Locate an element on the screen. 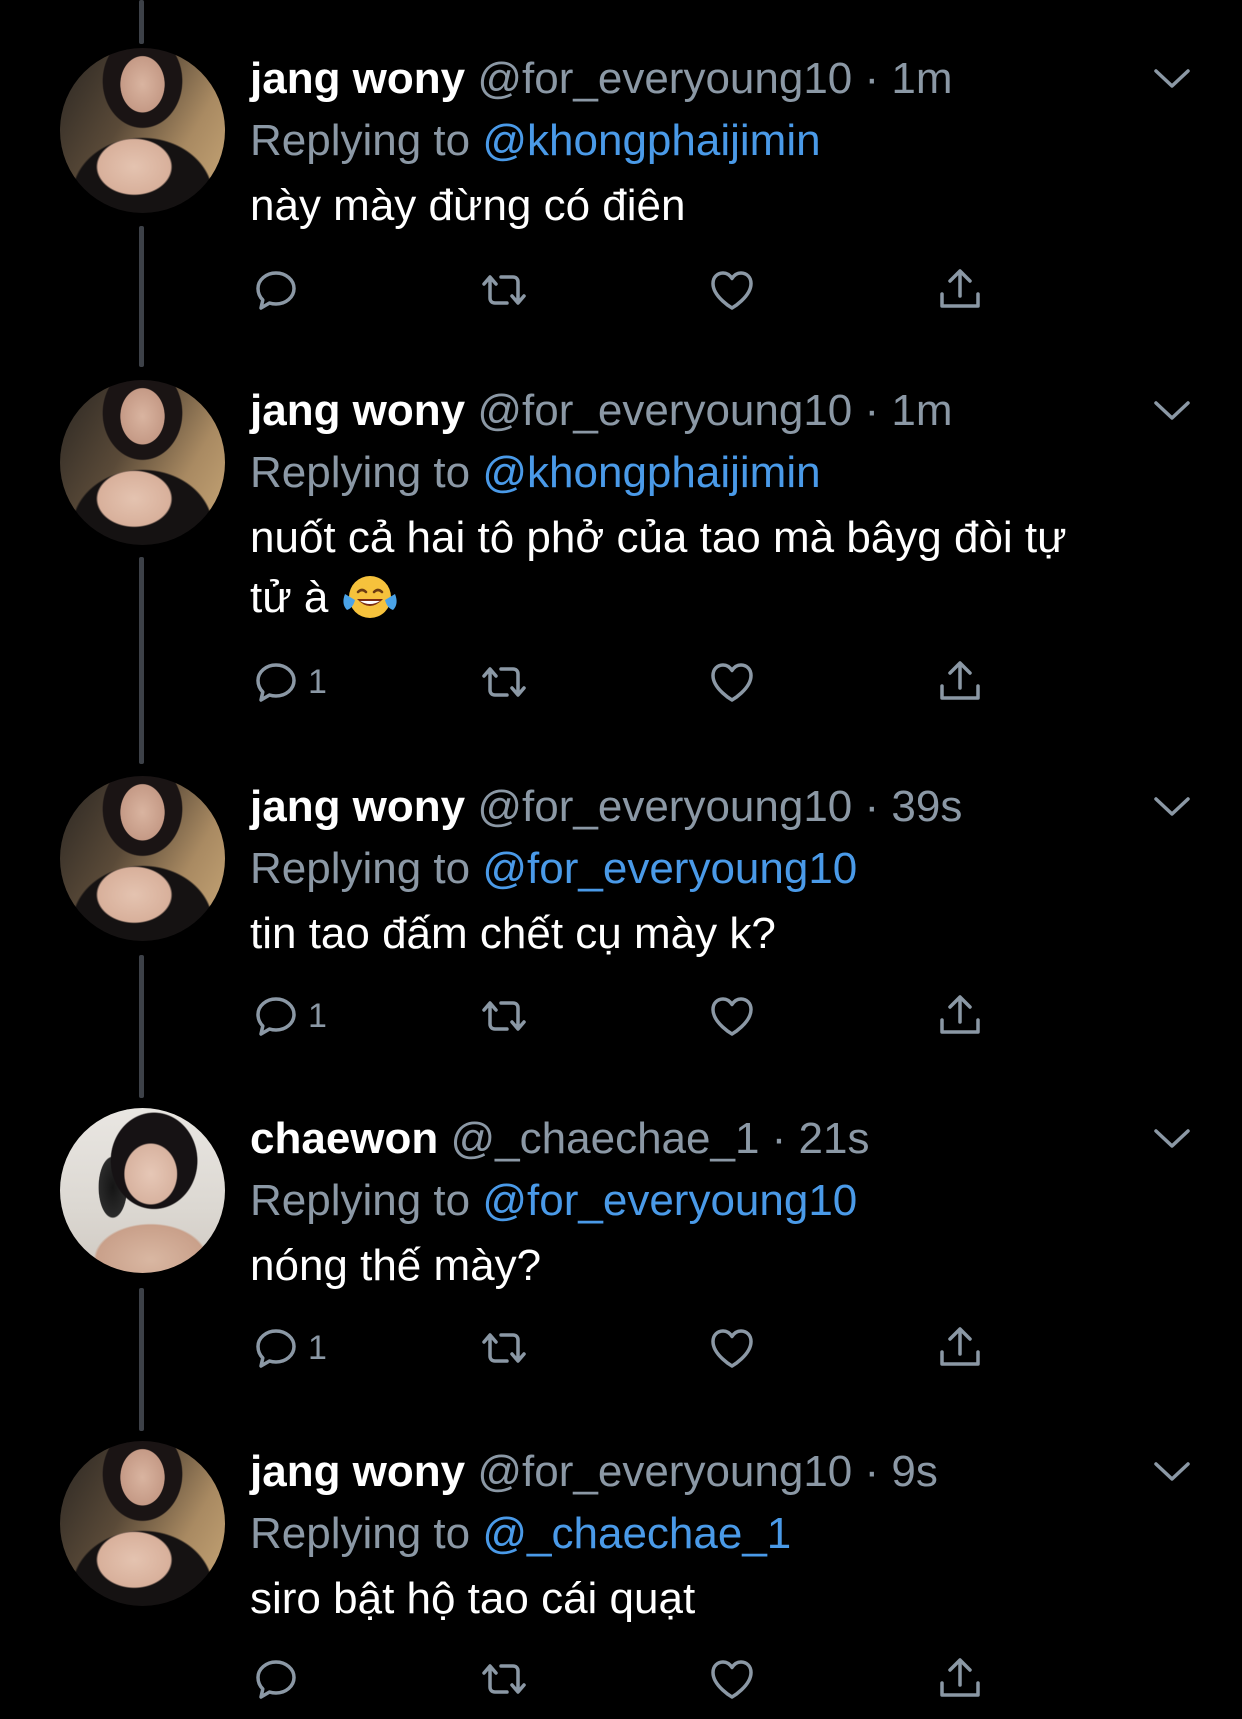 This screenshot has height=1719, width=1242. tweet-header: chaewon @_chaechae_1 · 21s is located at coordinates (726, 1139).